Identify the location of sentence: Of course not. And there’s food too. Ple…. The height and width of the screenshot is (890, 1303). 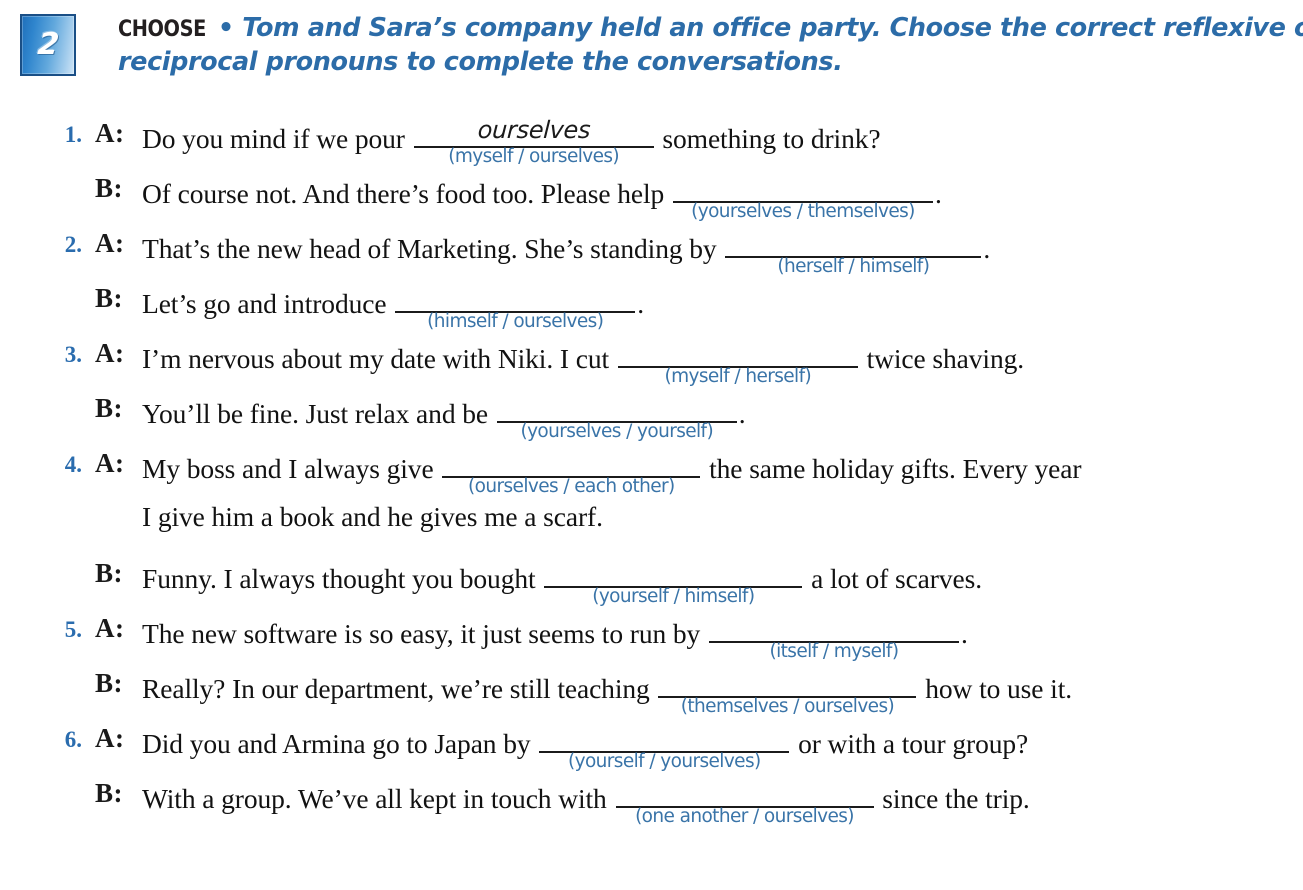
(542, 196).